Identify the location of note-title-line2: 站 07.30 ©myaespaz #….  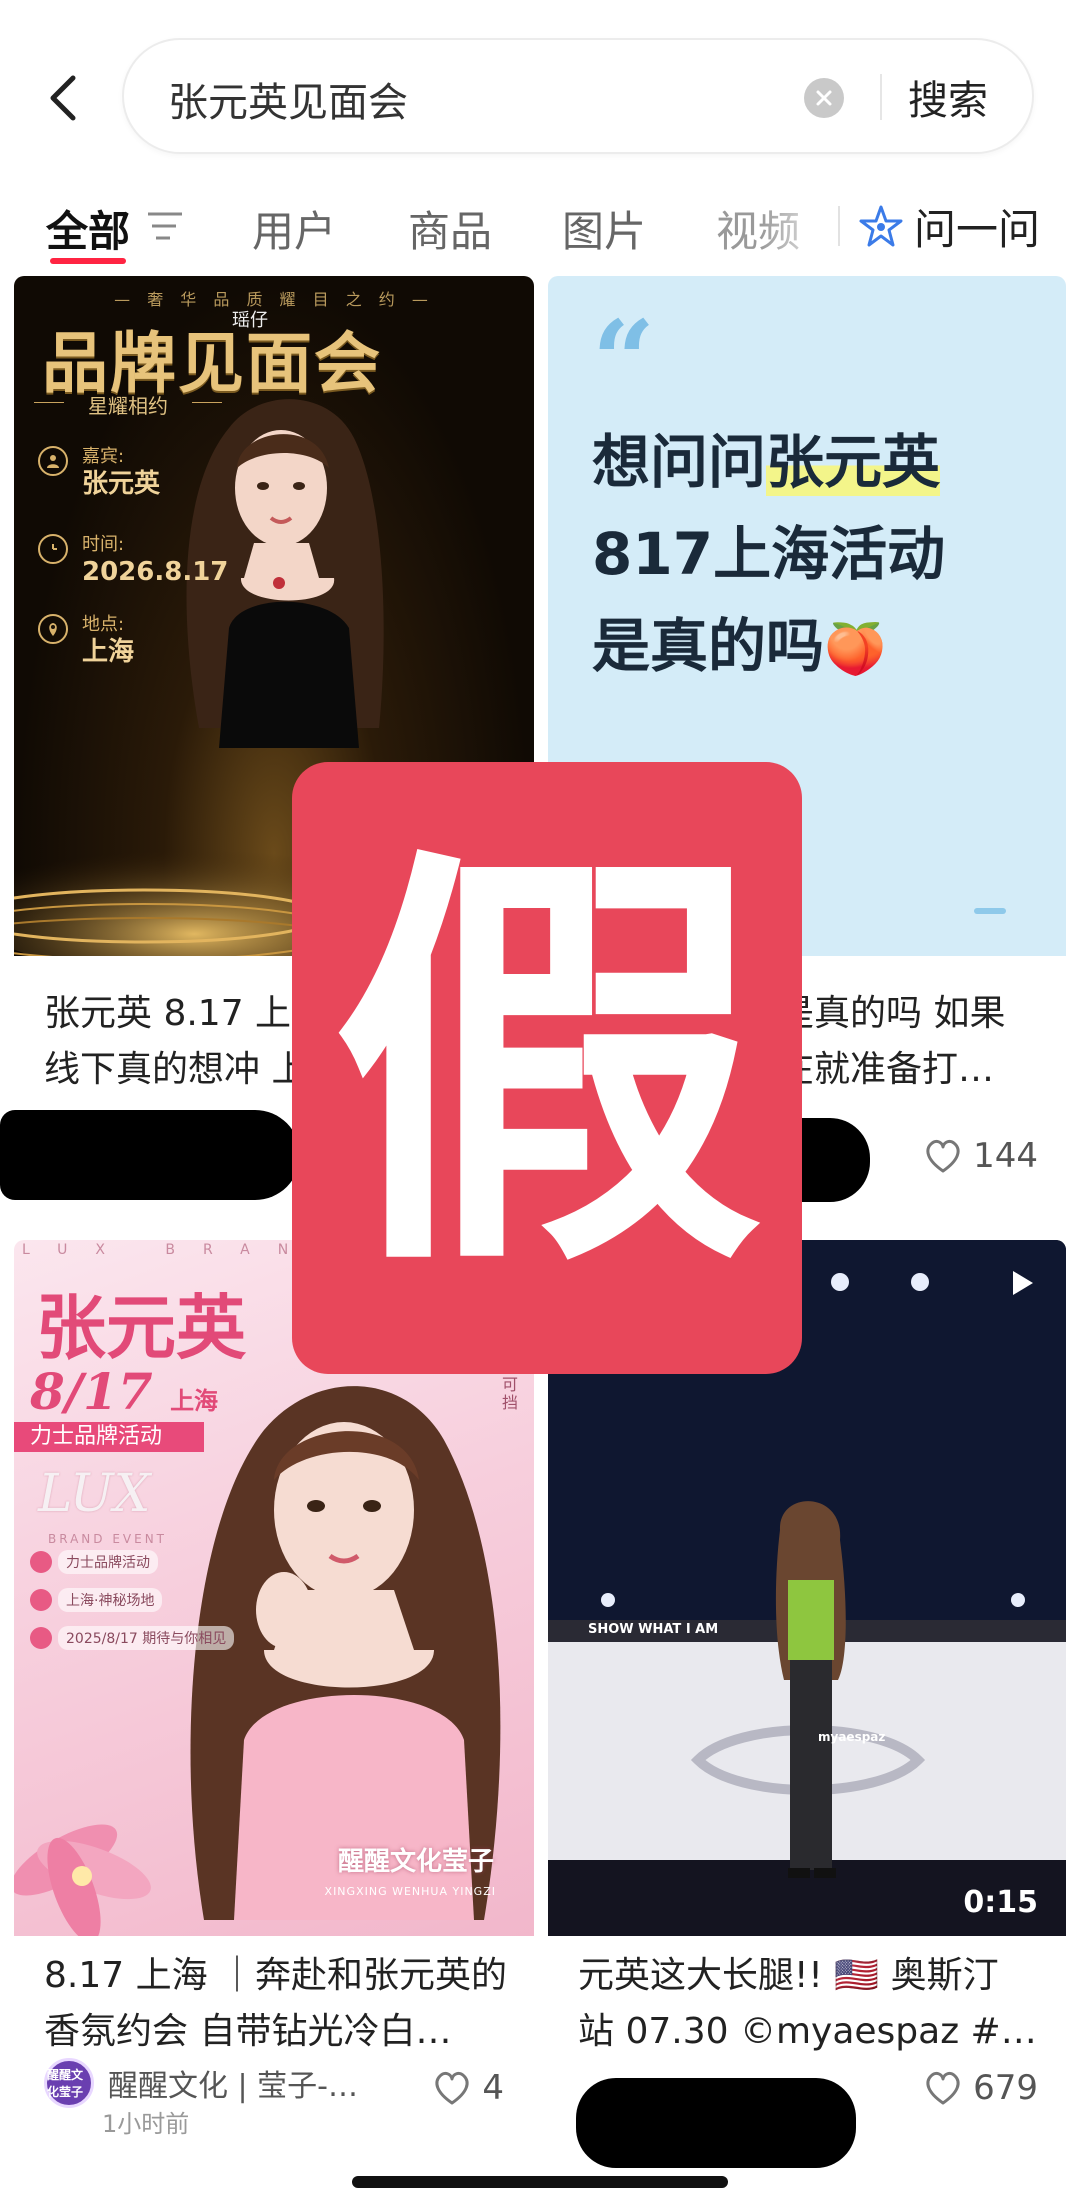
(807, 2031).